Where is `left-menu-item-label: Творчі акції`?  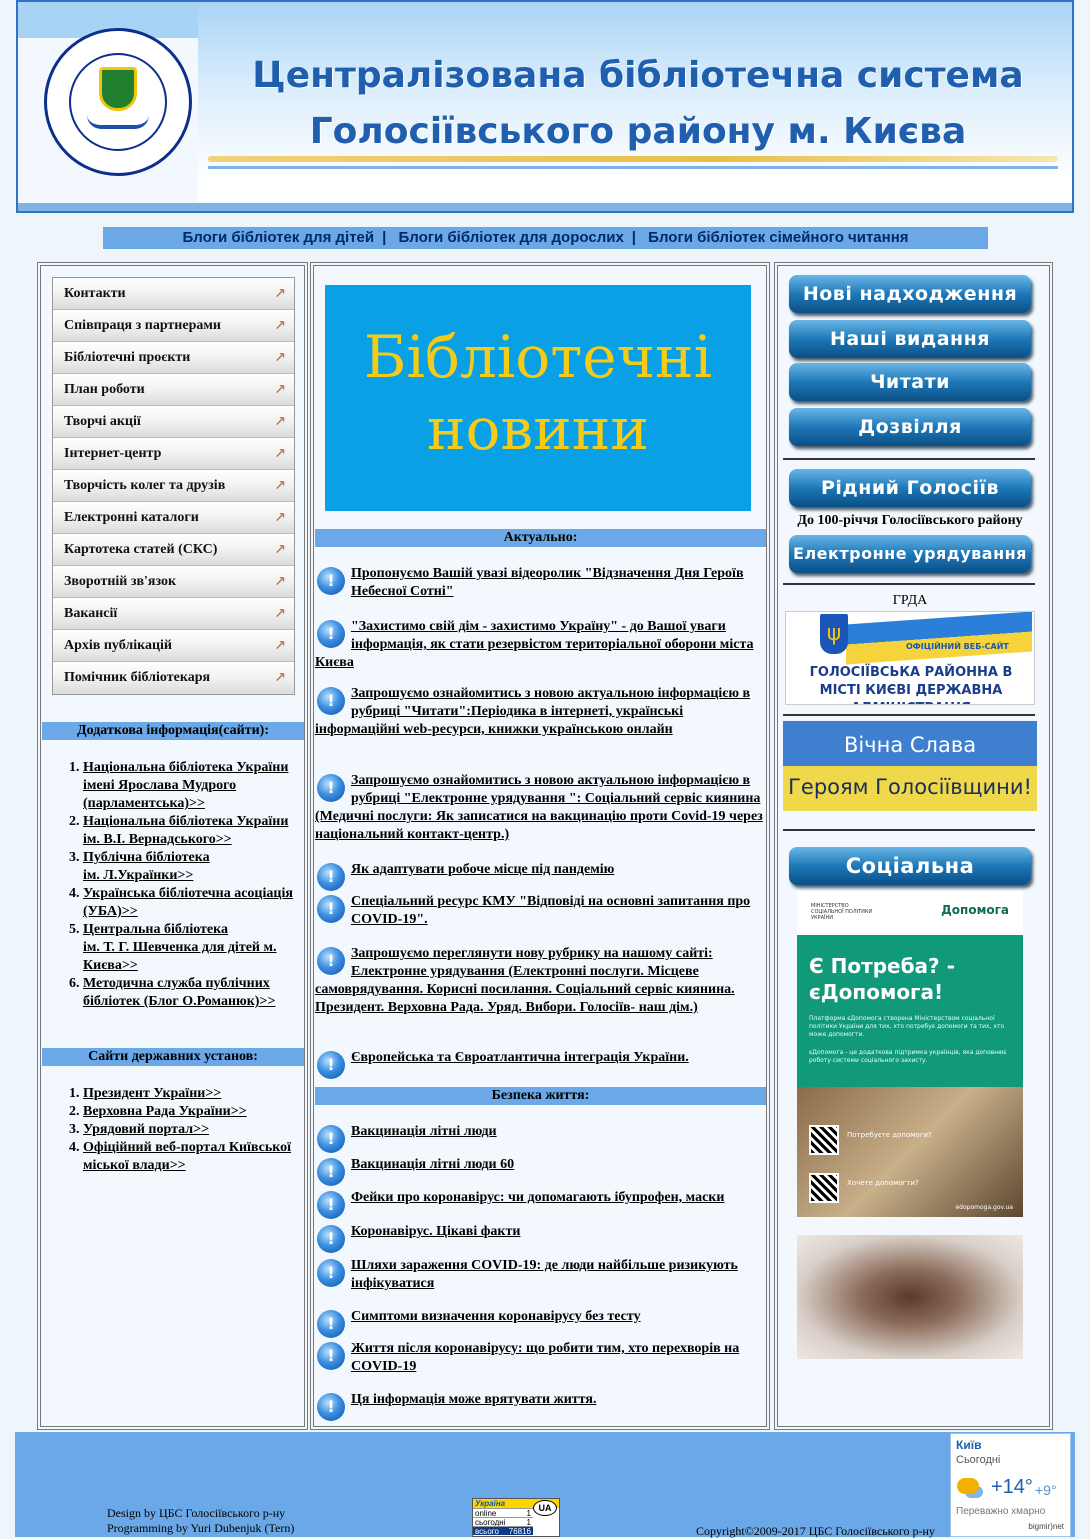 left-menu-item-label: Творчі акції is located at coordinates (102, 421).